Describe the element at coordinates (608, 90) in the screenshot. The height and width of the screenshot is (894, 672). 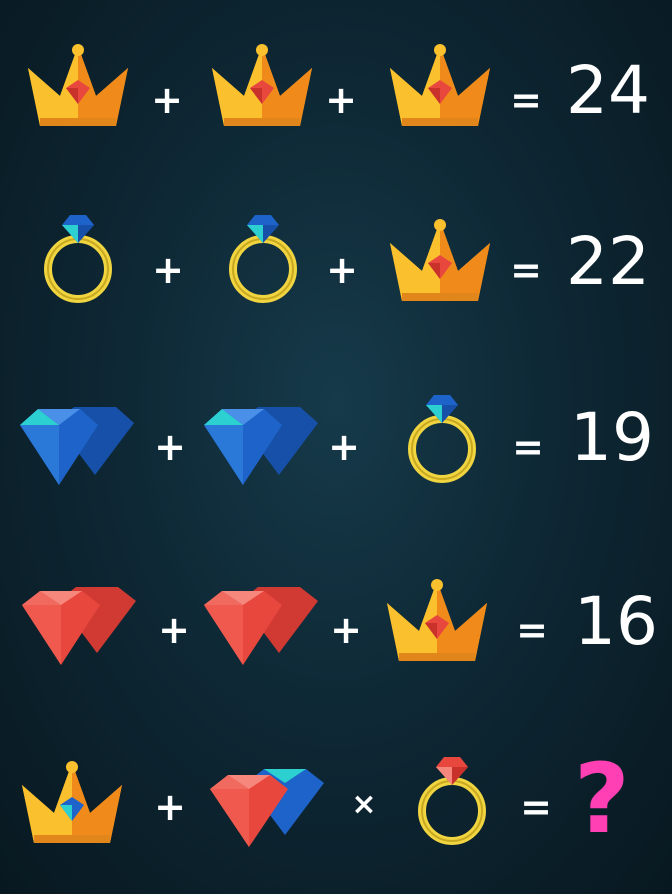
I see `result-value: 24` at that location.